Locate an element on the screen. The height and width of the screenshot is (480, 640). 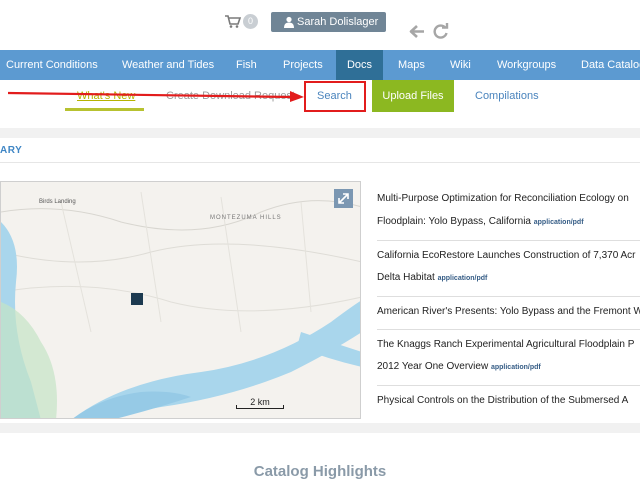
refresh-icon is located at coordinates (440, 31).